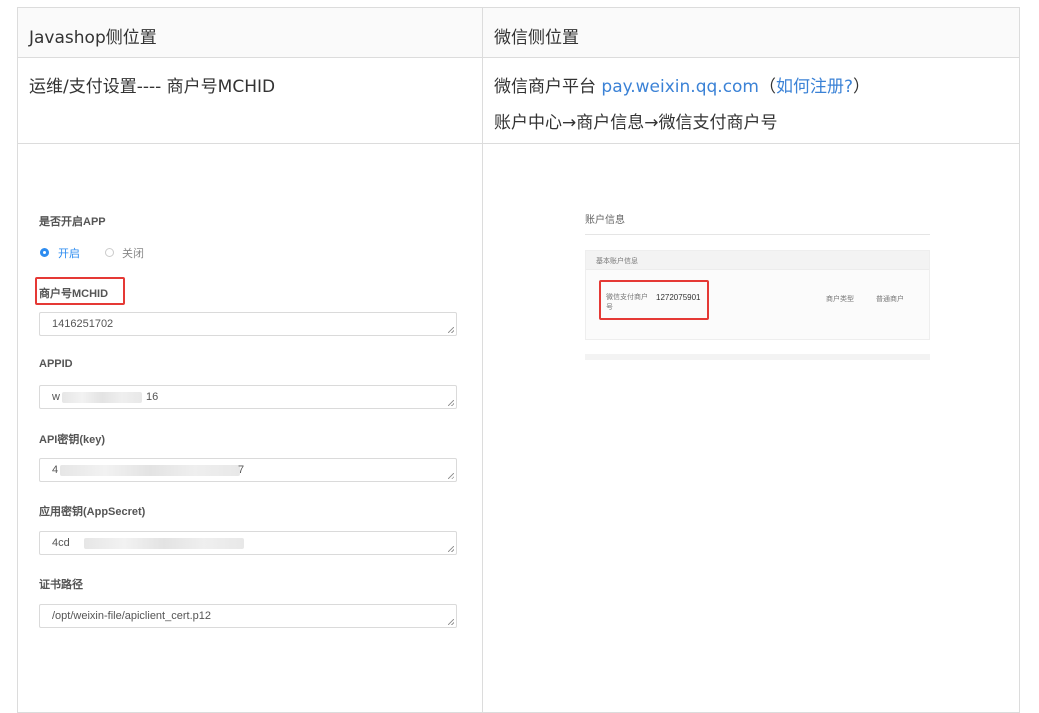 This screenshot has width=1039, height=713. I want to click on section-bottom-bar, so click(757, 357).